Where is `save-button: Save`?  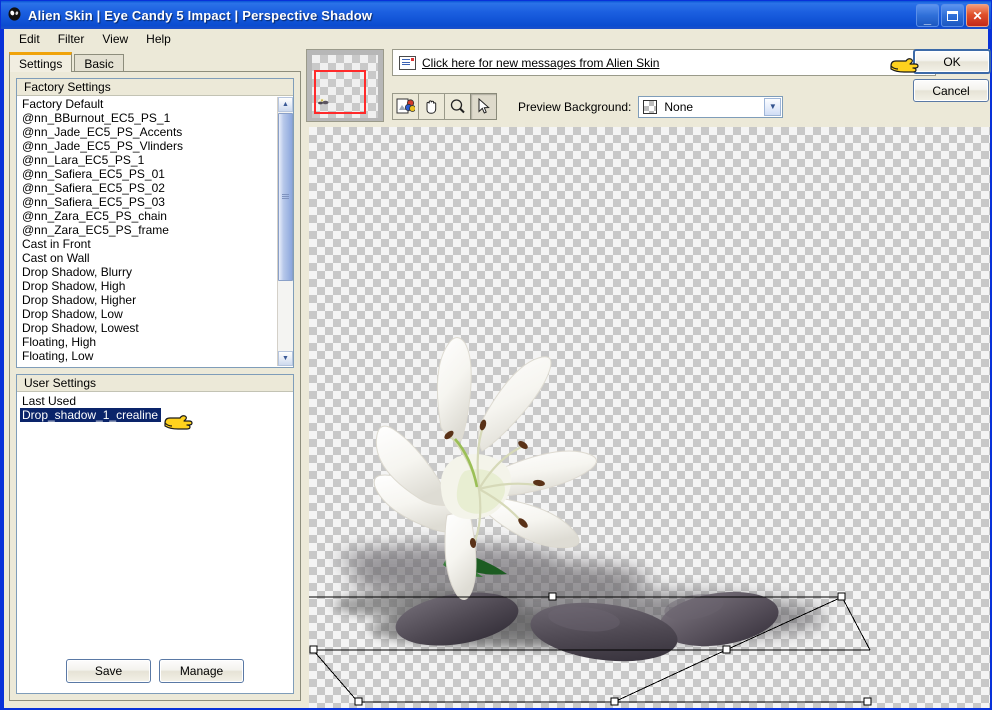 save-button: Save is located at coordinates (108, 671).